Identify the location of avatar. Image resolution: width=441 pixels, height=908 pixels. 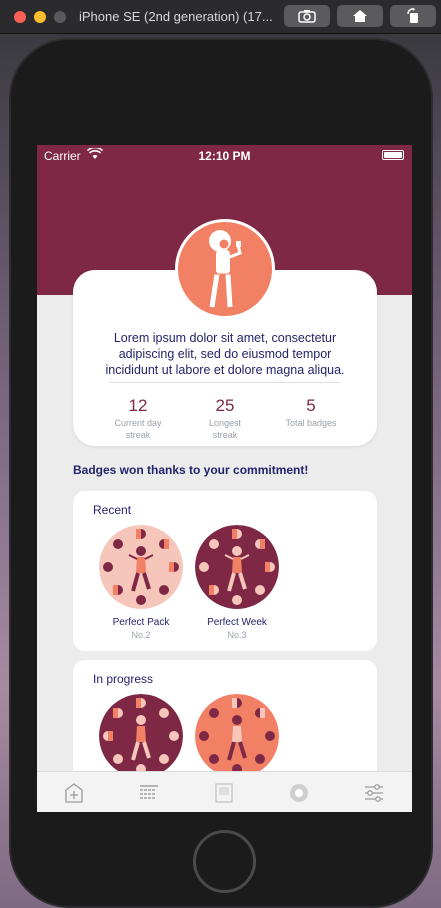
(225, 269).